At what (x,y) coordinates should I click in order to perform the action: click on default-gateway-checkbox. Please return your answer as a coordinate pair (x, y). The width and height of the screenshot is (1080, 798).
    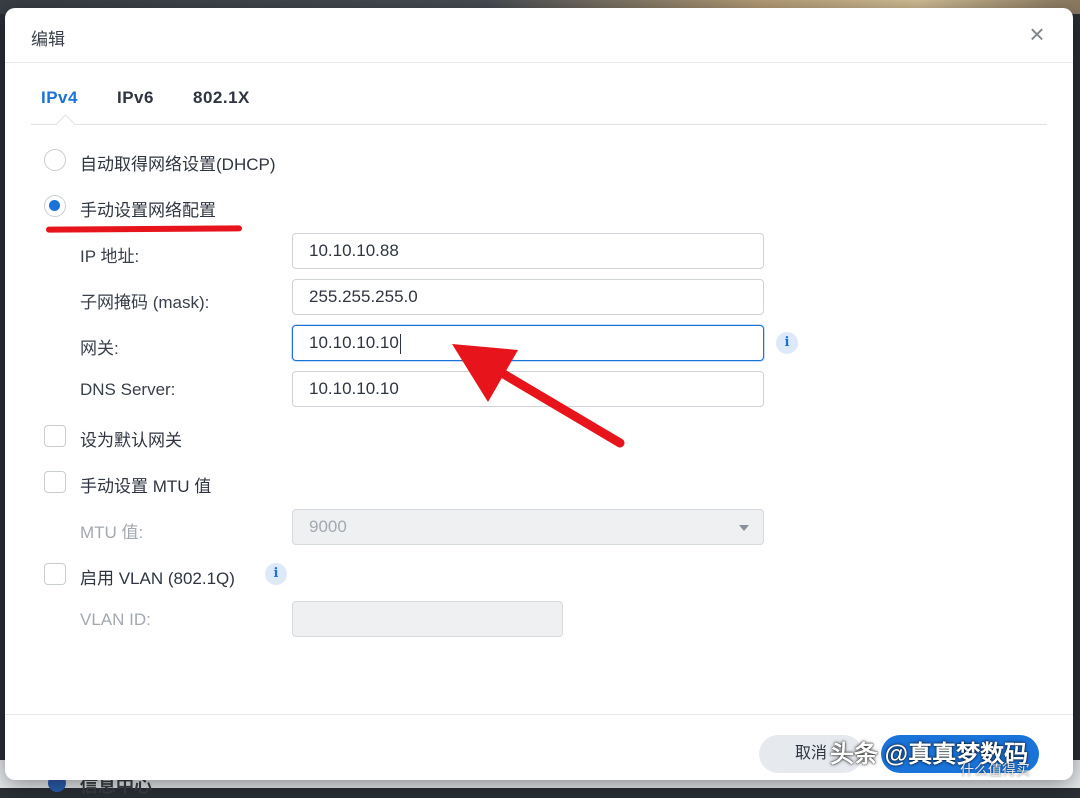
    Looking at the image, I should click on (55, 436).